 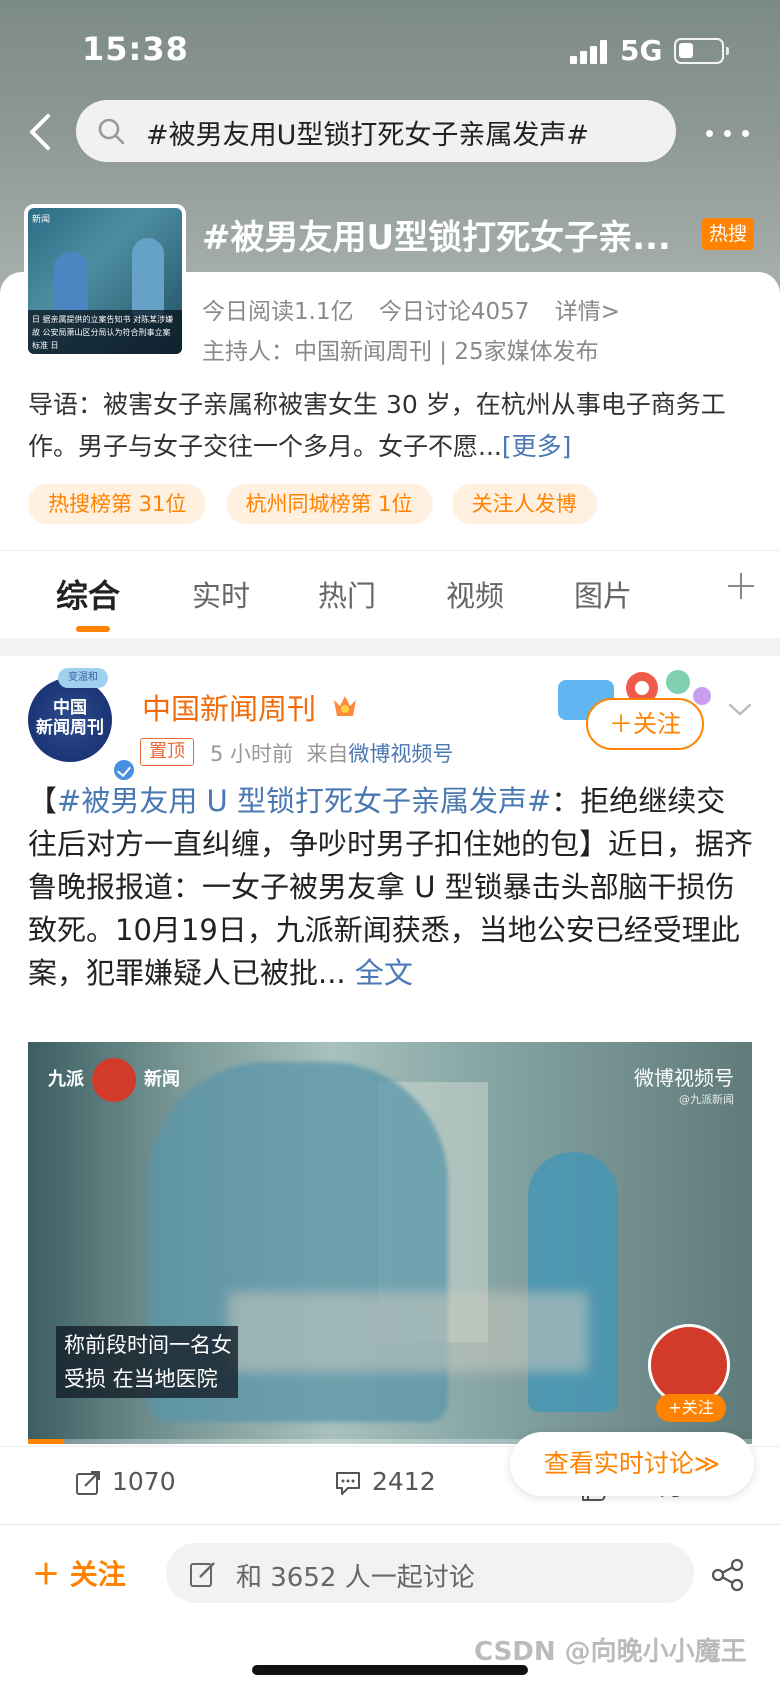 I want to click on tab-realtime: 实时, so click(x=221, y=594).